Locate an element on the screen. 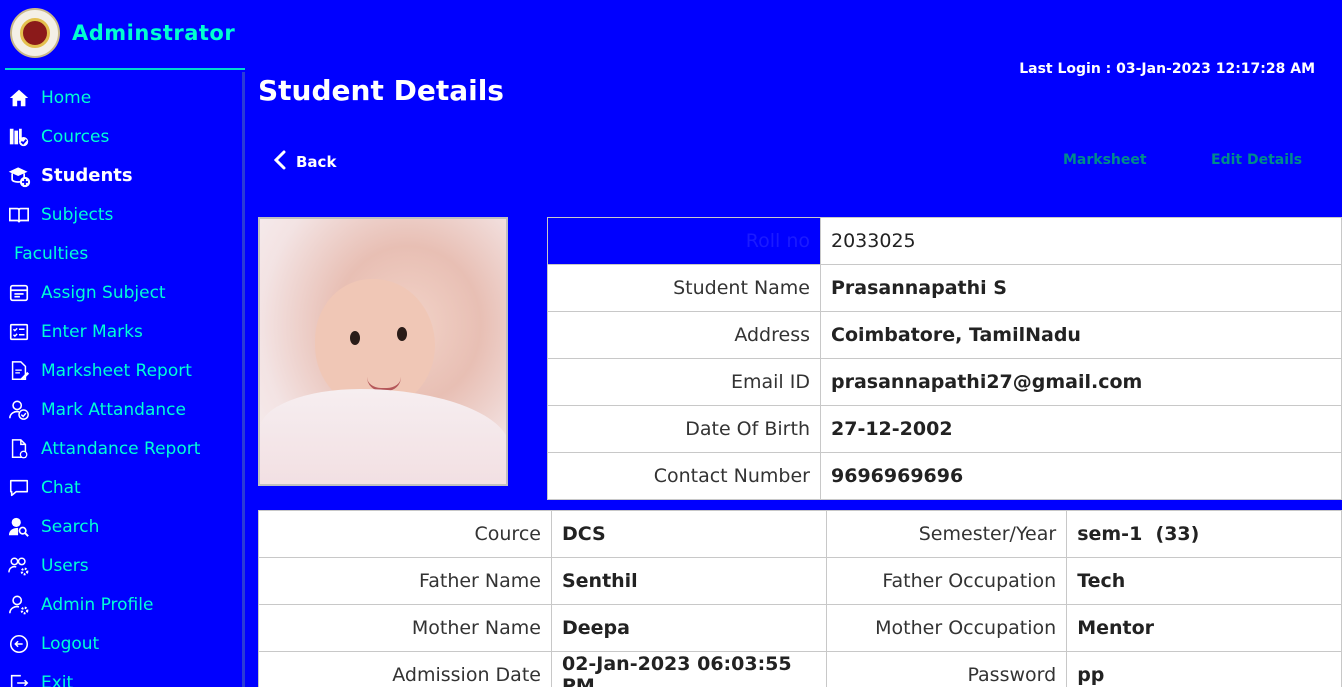  sidebar-item-label: Enter Marks is located at coordinates (92, 331).